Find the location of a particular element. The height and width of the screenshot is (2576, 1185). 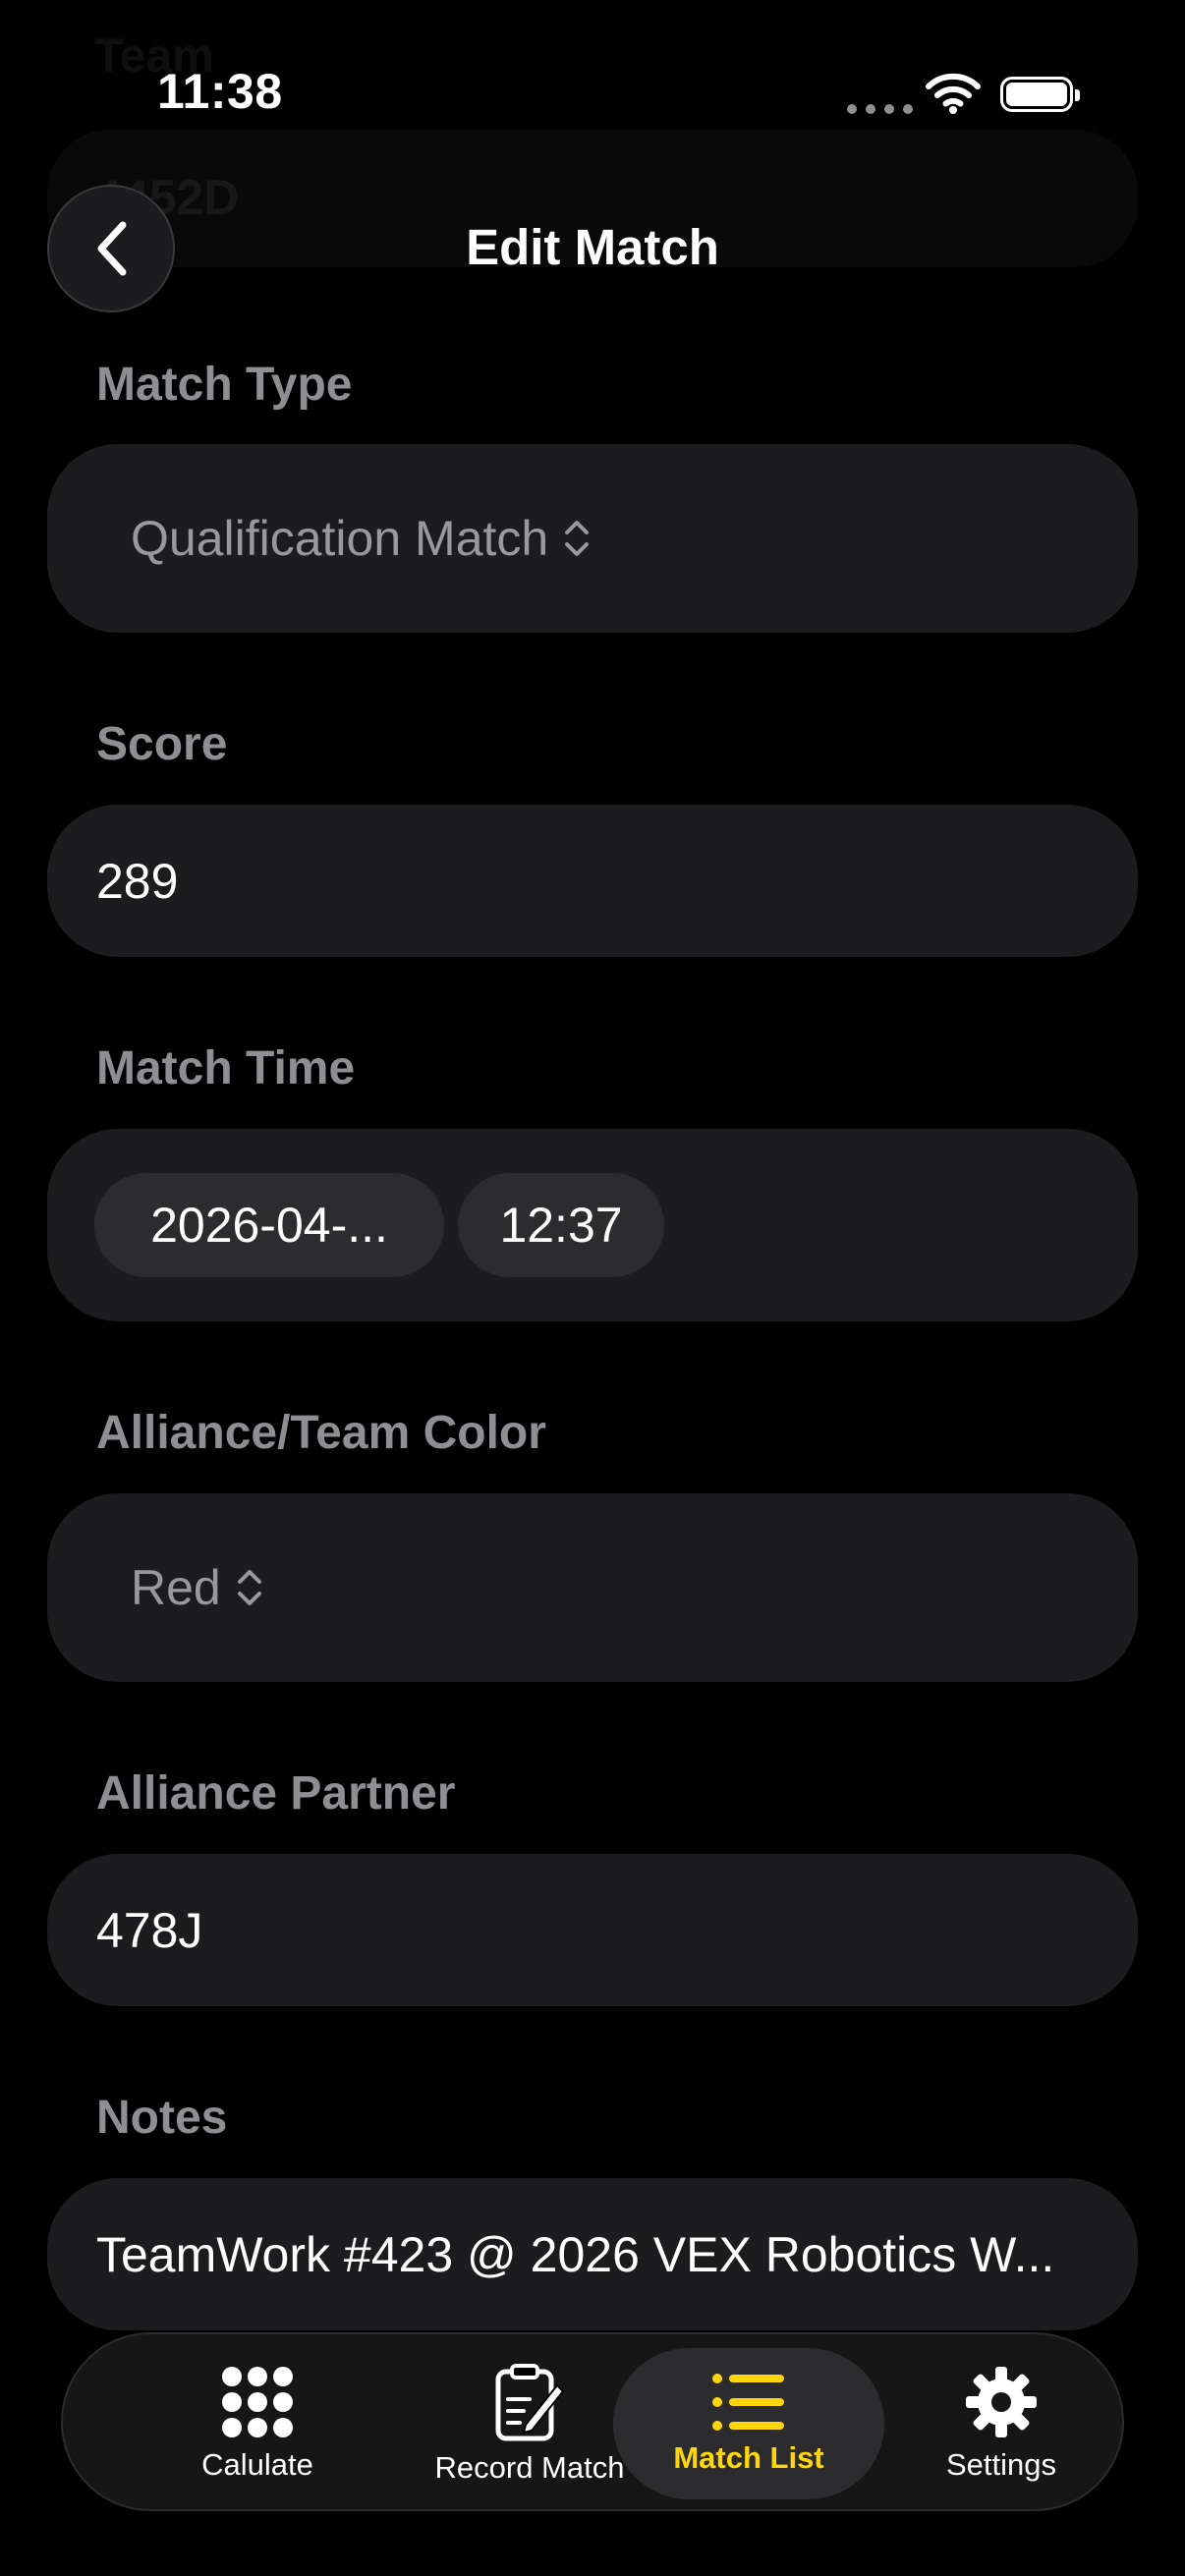

grid-icon is located at coordinates (257, 2402).